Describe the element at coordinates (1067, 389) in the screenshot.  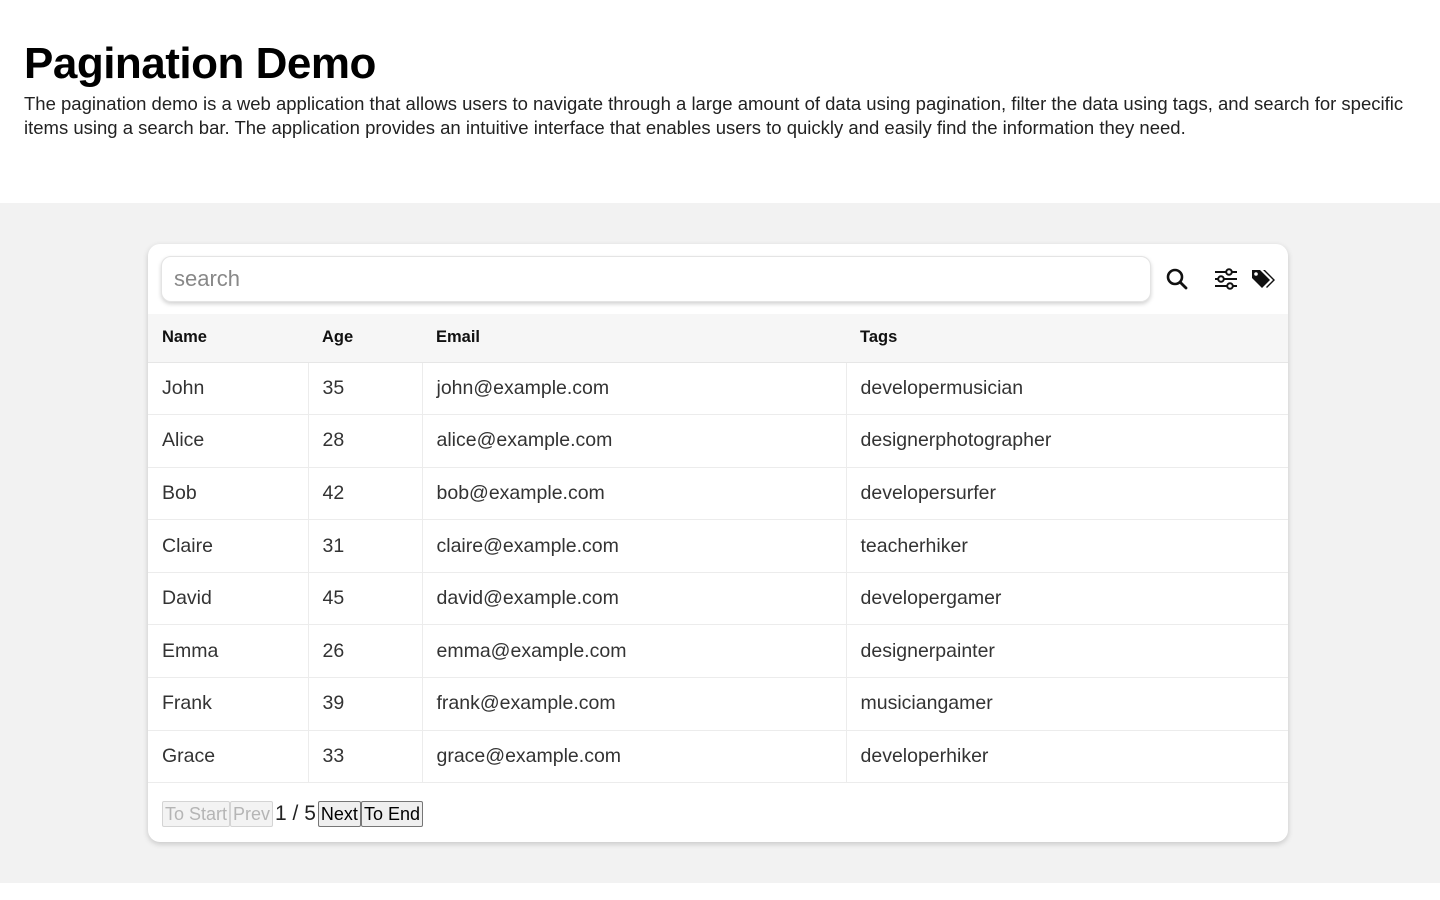
I see `cell-tags: developermusician` at that location.